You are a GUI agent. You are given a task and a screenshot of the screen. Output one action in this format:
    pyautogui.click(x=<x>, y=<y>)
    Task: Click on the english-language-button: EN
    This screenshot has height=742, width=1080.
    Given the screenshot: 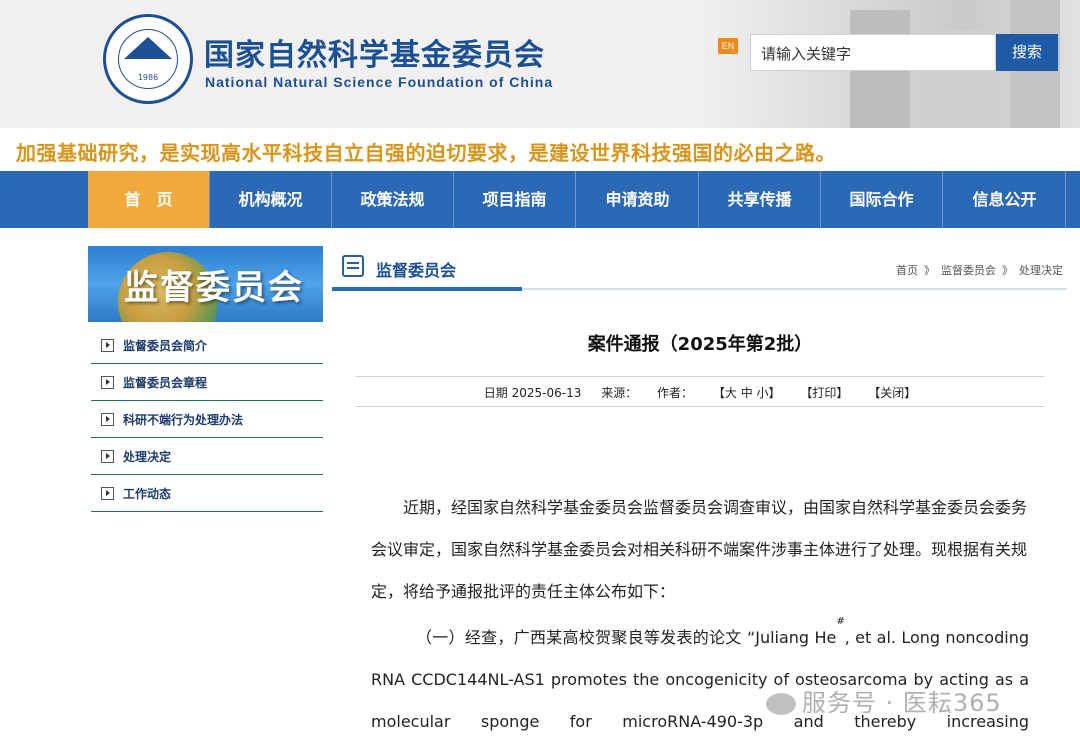 What is the action you would take?
    pyautogui.click(x=728, y=46)
    